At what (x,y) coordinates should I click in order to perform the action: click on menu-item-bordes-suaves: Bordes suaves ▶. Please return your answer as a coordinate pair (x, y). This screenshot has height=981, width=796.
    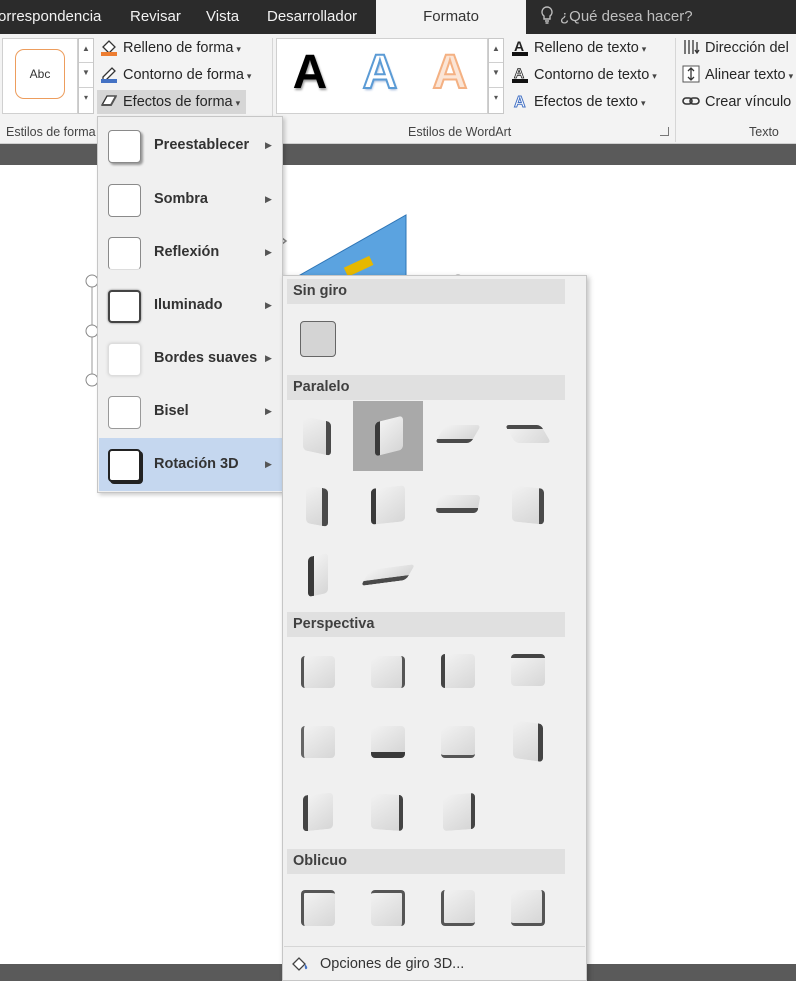
    Looking at the image, I should click on (190, 358).